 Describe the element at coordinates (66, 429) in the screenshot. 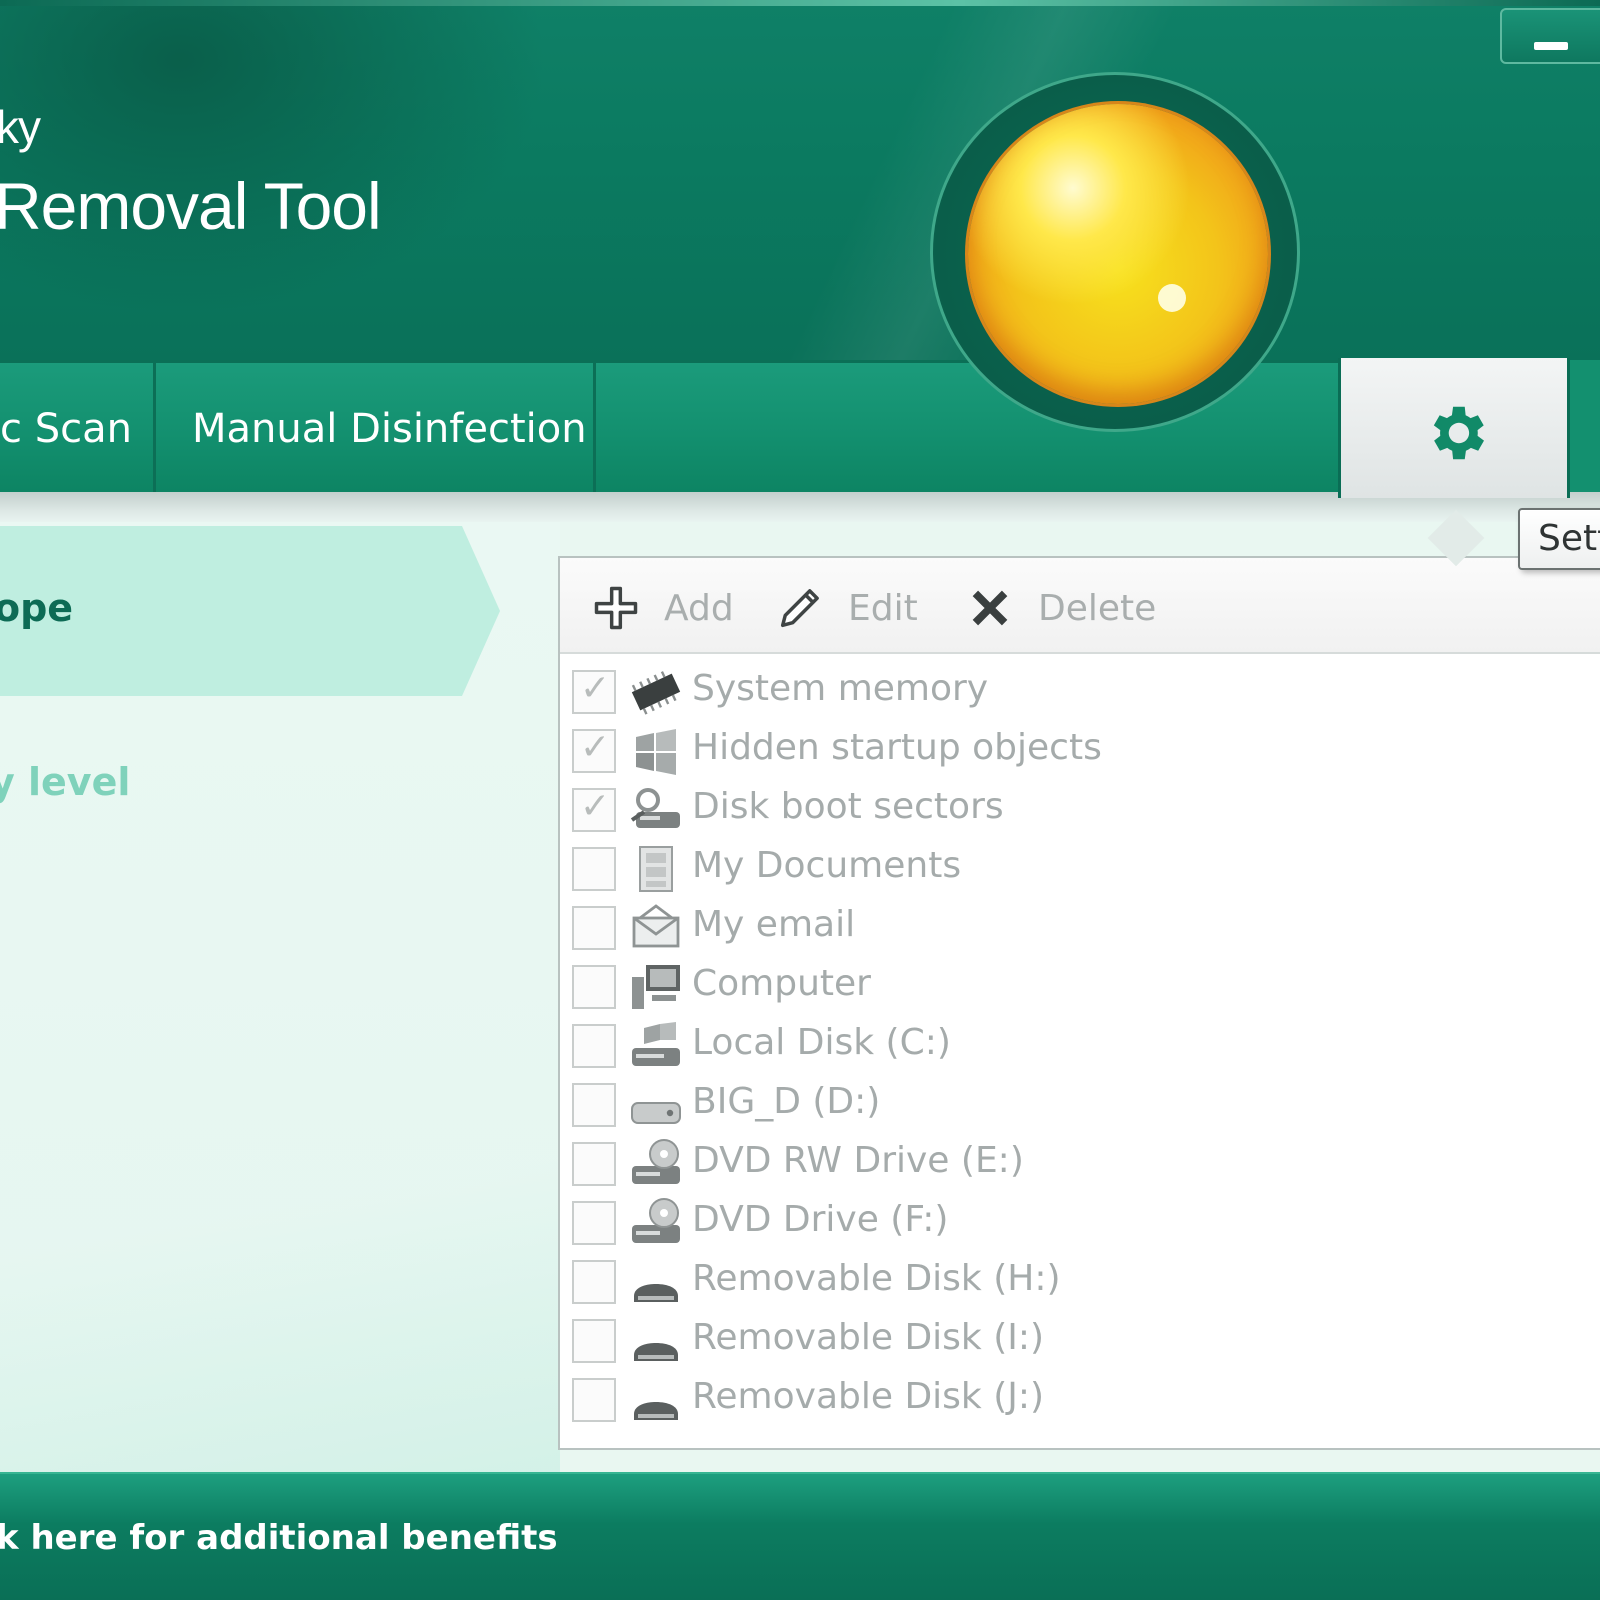

I see `tab-label: c Scan` at that location.